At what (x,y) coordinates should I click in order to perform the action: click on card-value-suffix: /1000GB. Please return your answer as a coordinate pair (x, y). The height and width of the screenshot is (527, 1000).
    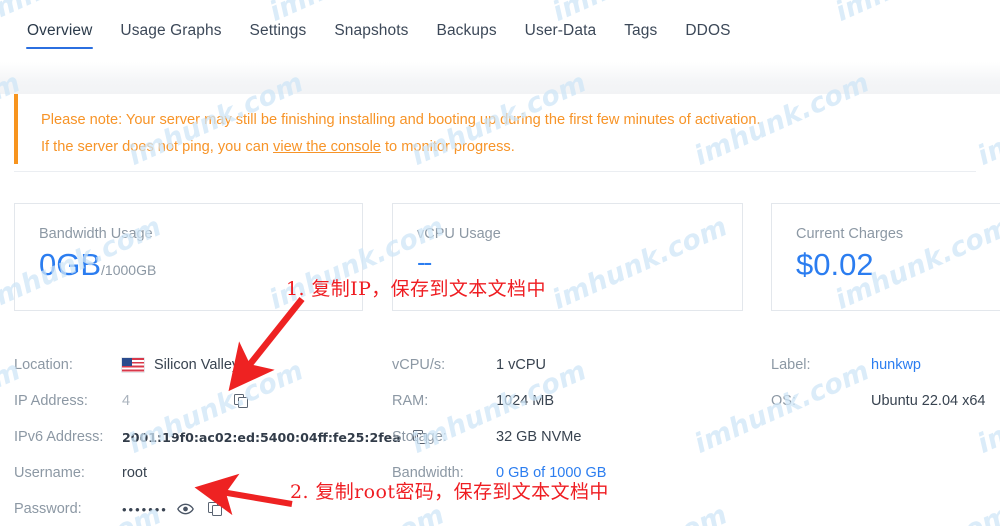
    Looking at the image, I should click on (129, 270).